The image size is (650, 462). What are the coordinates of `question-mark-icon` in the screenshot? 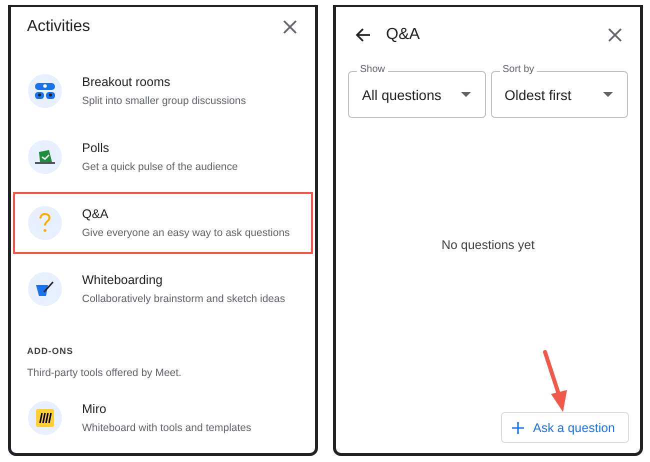 It's located at (45, 223).